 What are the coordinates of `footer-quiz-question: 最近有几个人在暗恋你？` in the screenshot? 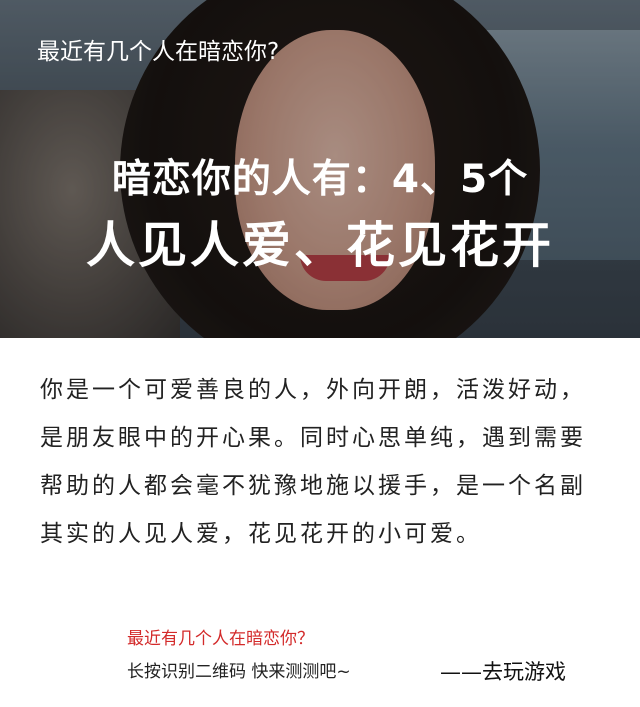 It's located at (220, 639).